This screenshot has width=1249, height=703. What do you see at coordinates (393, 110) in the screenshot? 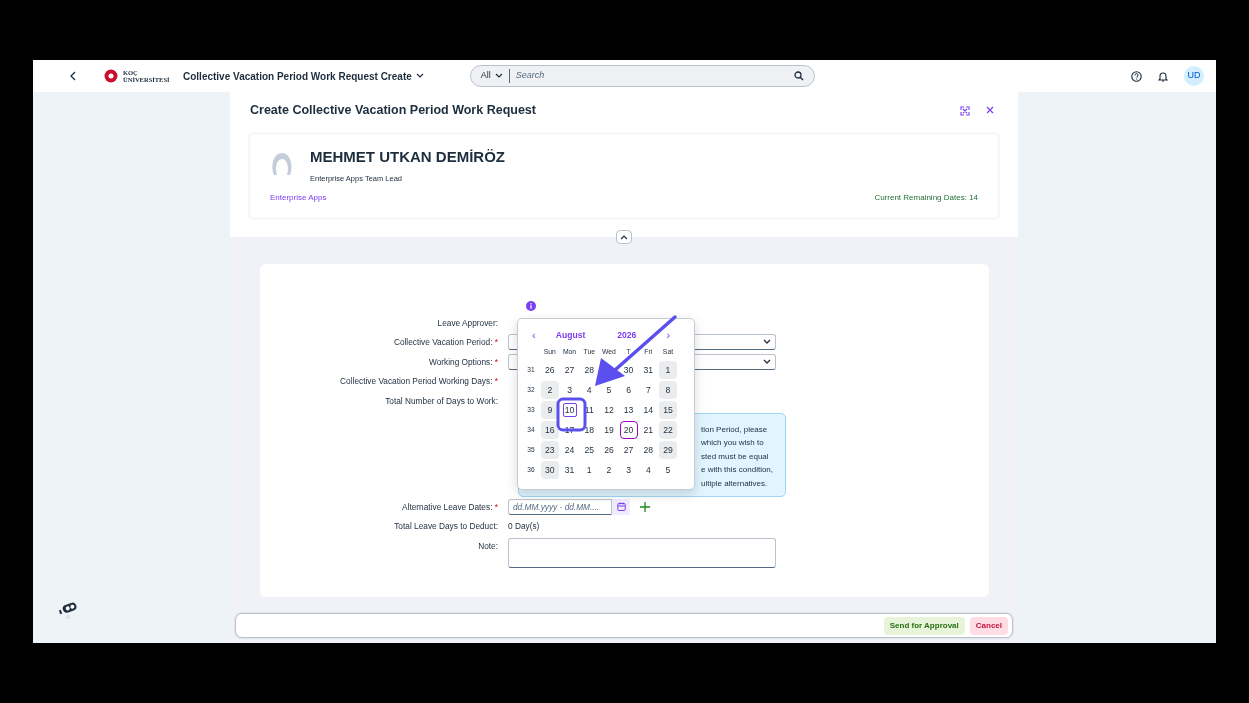
I see `dialog-title: Create Collective Vacation Period Work Request` at bounding box center [393, 110].